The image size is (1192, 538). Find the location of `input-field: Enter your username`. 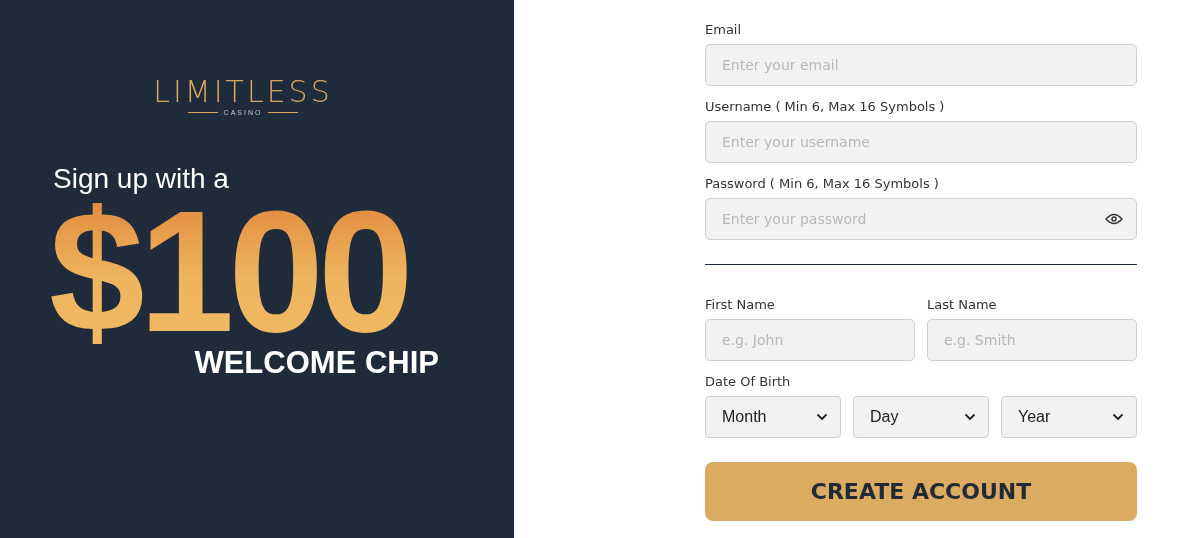

input-field: Enter your username is located at coordinates (921, 142).